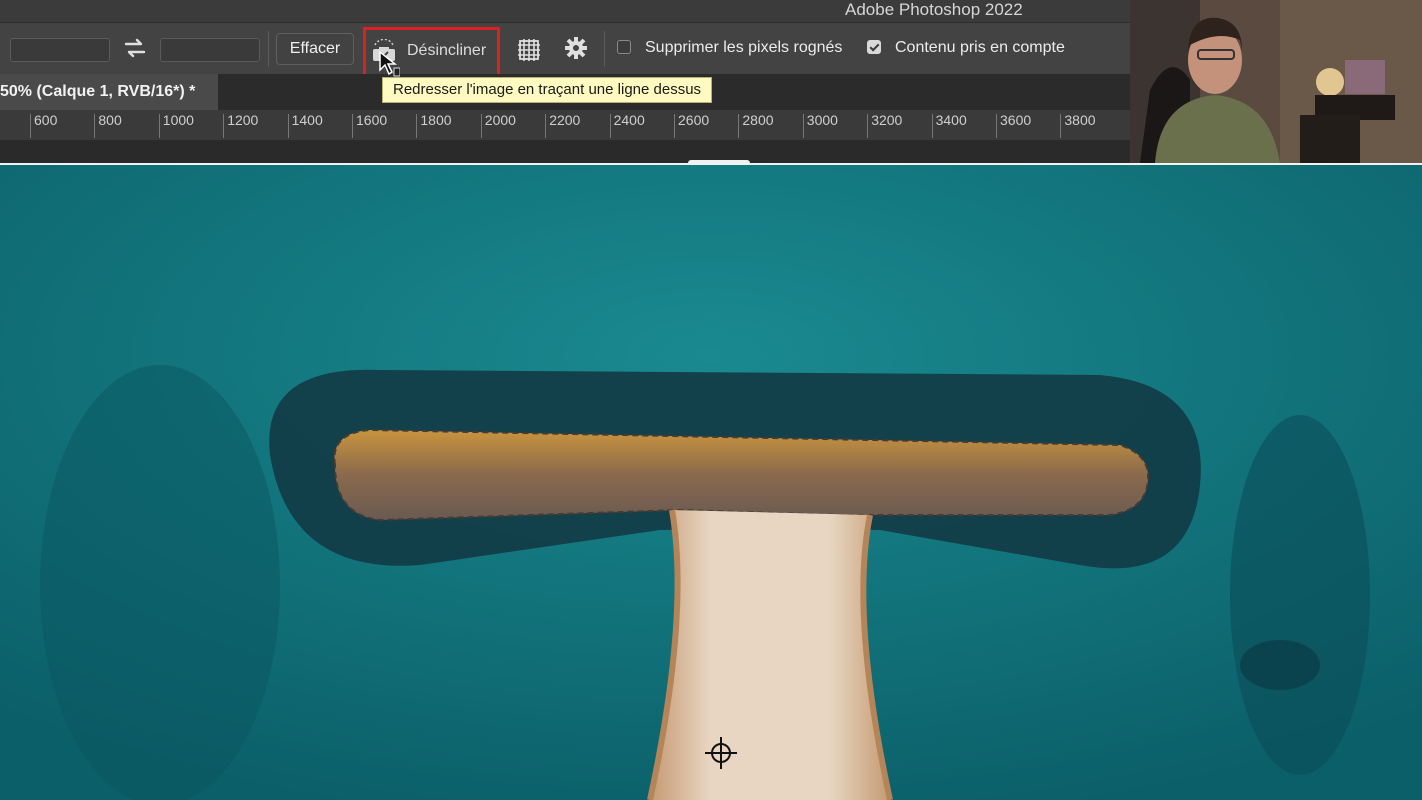 This screenshot has width=1422, height=800. What do you see at coordinates (307, 120) in the screenshot?
I see `ruler-tick-label: 1400` at bounding box center [307, 120].